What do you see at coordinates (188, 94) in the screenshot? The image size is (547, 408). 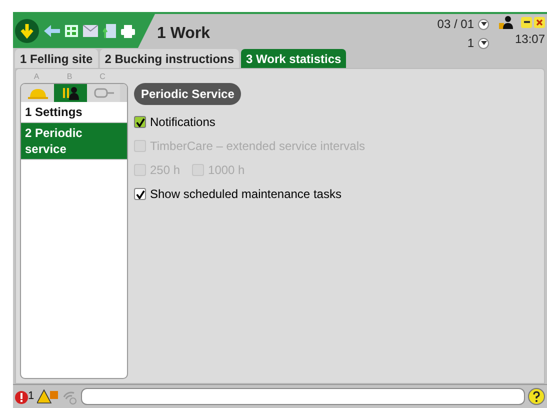 I see `section-header: Periodic Service` at bounding box center [188, 94].